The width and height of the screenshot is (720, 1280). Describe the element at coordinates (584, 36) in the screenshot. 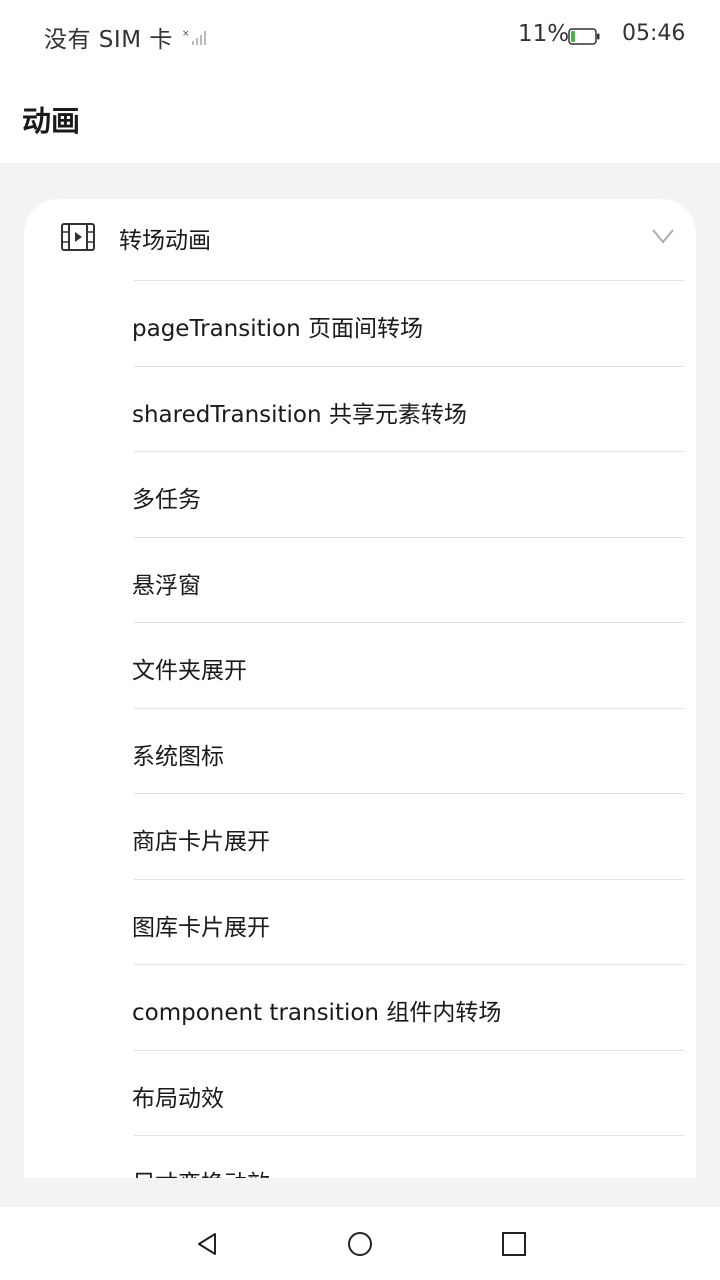

I see `battery-icon` at that location.